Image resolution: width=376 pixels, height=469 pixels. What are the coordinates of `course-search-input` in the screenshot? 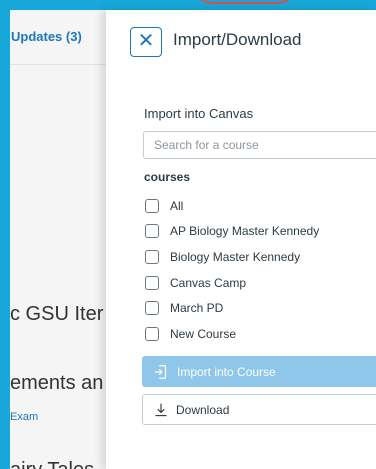 It's located at (259, 145).